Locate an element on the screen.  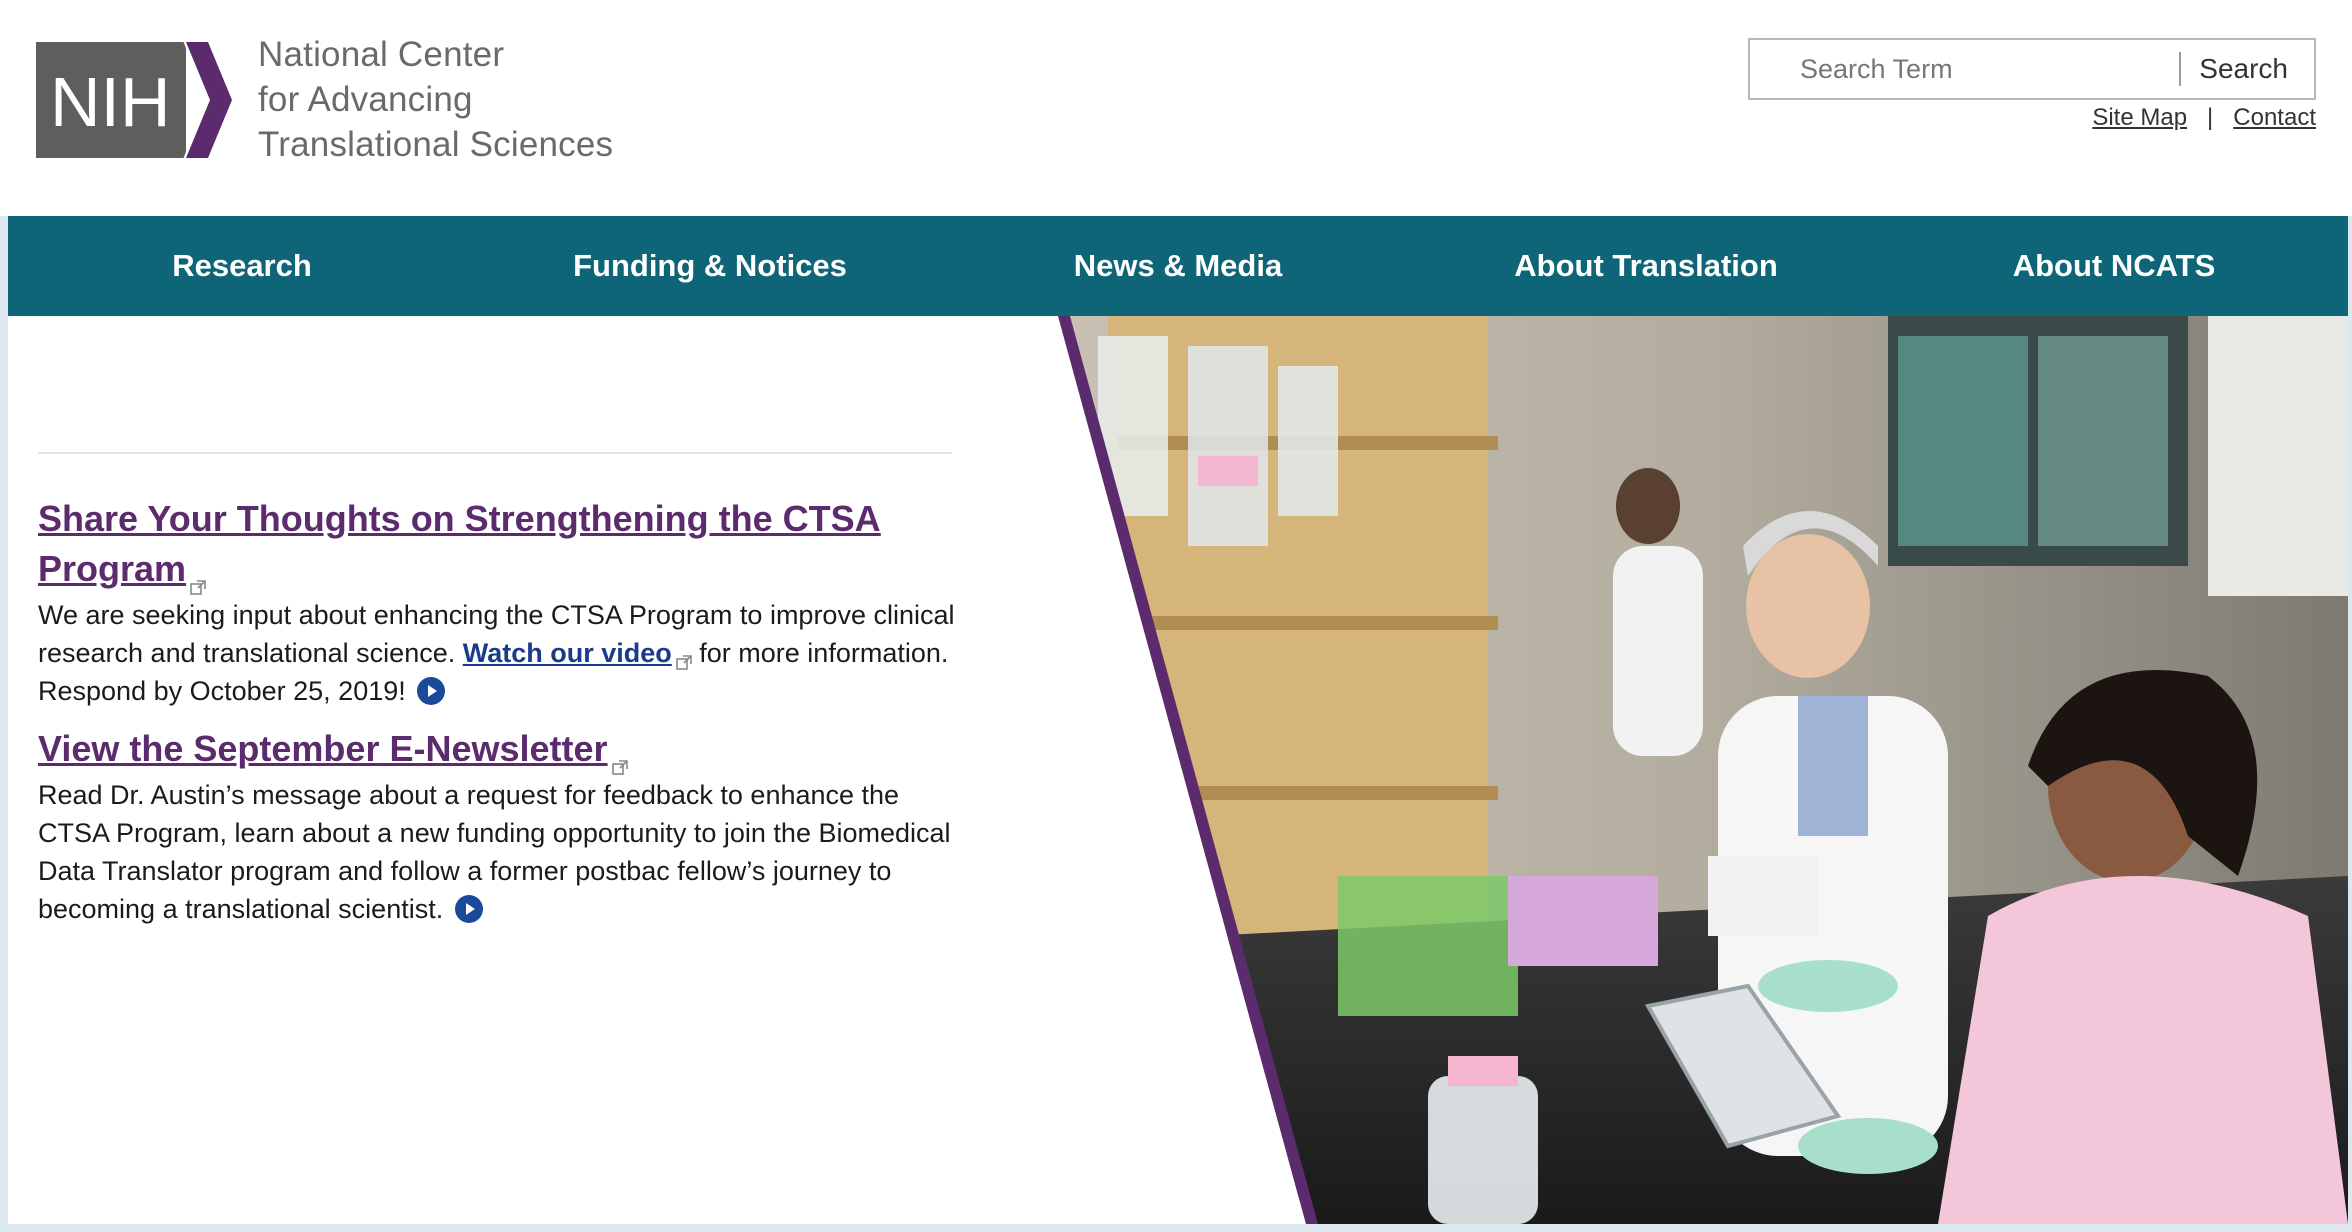
nav-item-about-ncats: About NCATS is located at coordinates (2114, 266).